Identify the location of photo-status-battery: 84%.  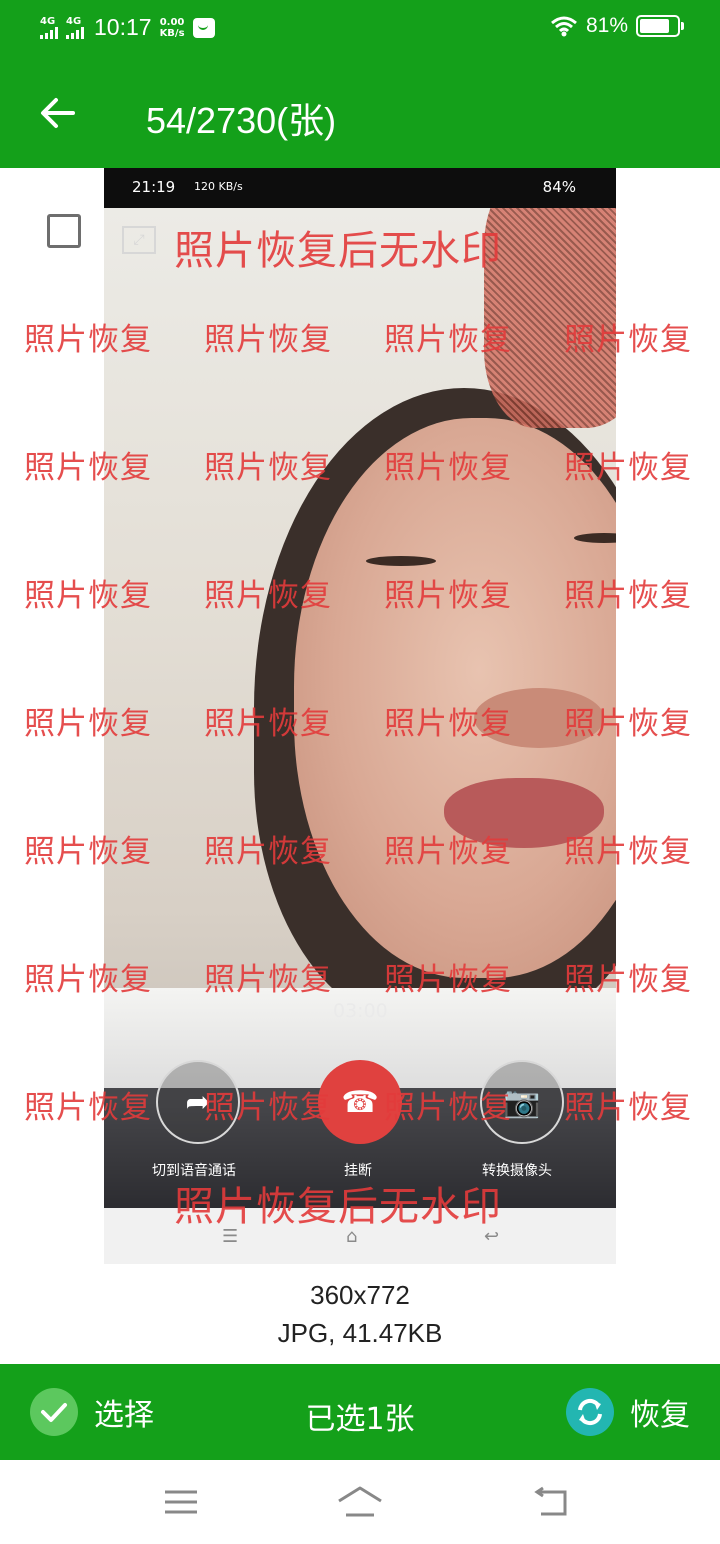
(559, 187).